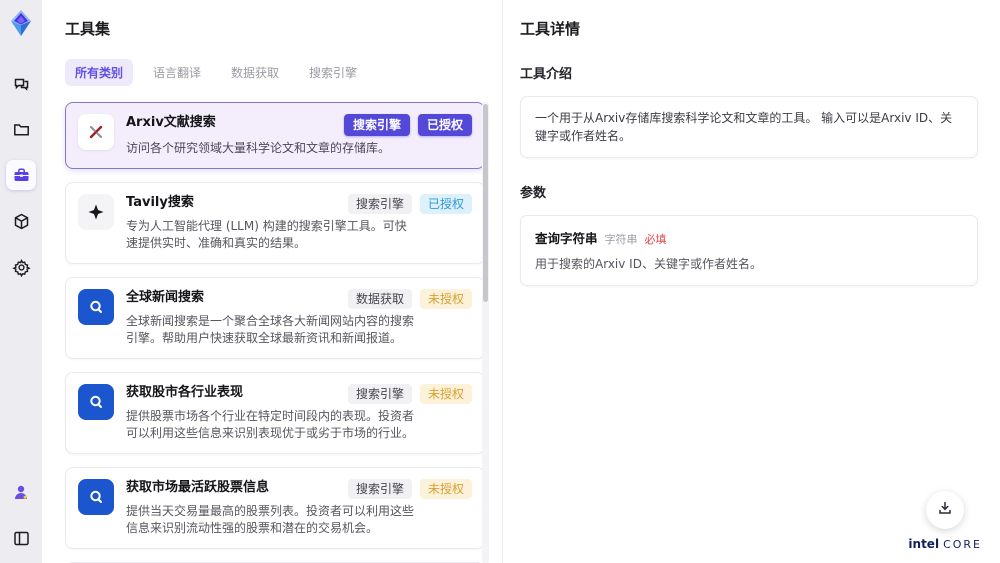 The height and width of the screenshot is (563, 1000). I want to click on download-button, so click(945, 510).